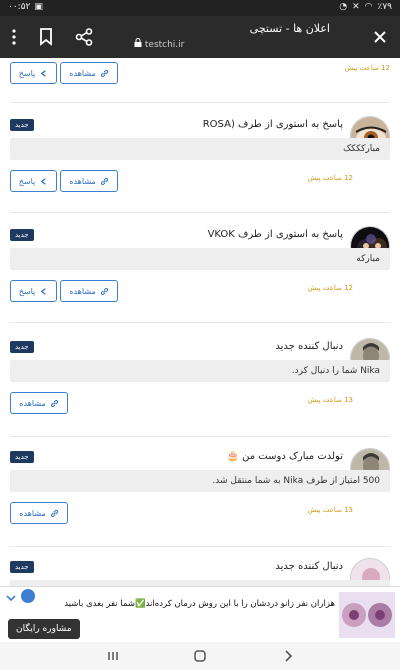  I want to click on page-url: testchi.ir, so click(164, 45).